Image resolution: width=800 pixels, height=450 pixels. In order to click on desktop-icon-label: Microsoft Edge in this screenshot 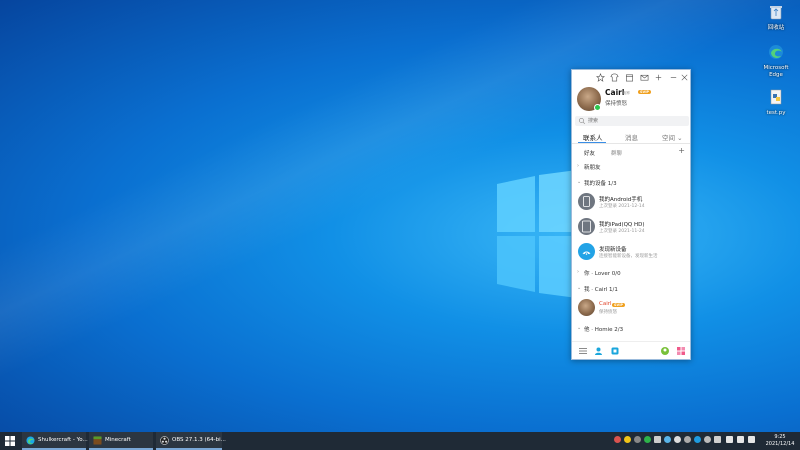, I will do `click(776, 71)`.